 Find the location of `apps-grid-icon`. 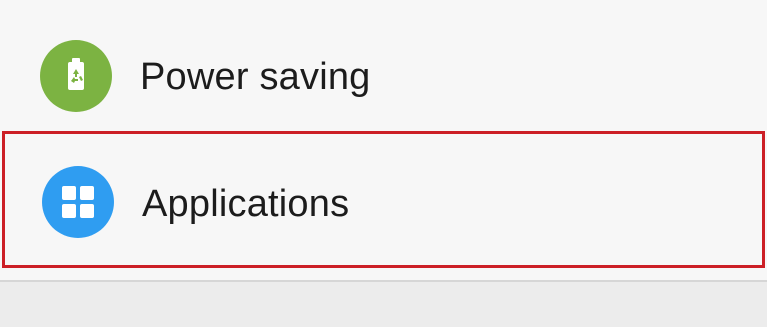

apps-grid-icon is located at coordinates (78, 202).